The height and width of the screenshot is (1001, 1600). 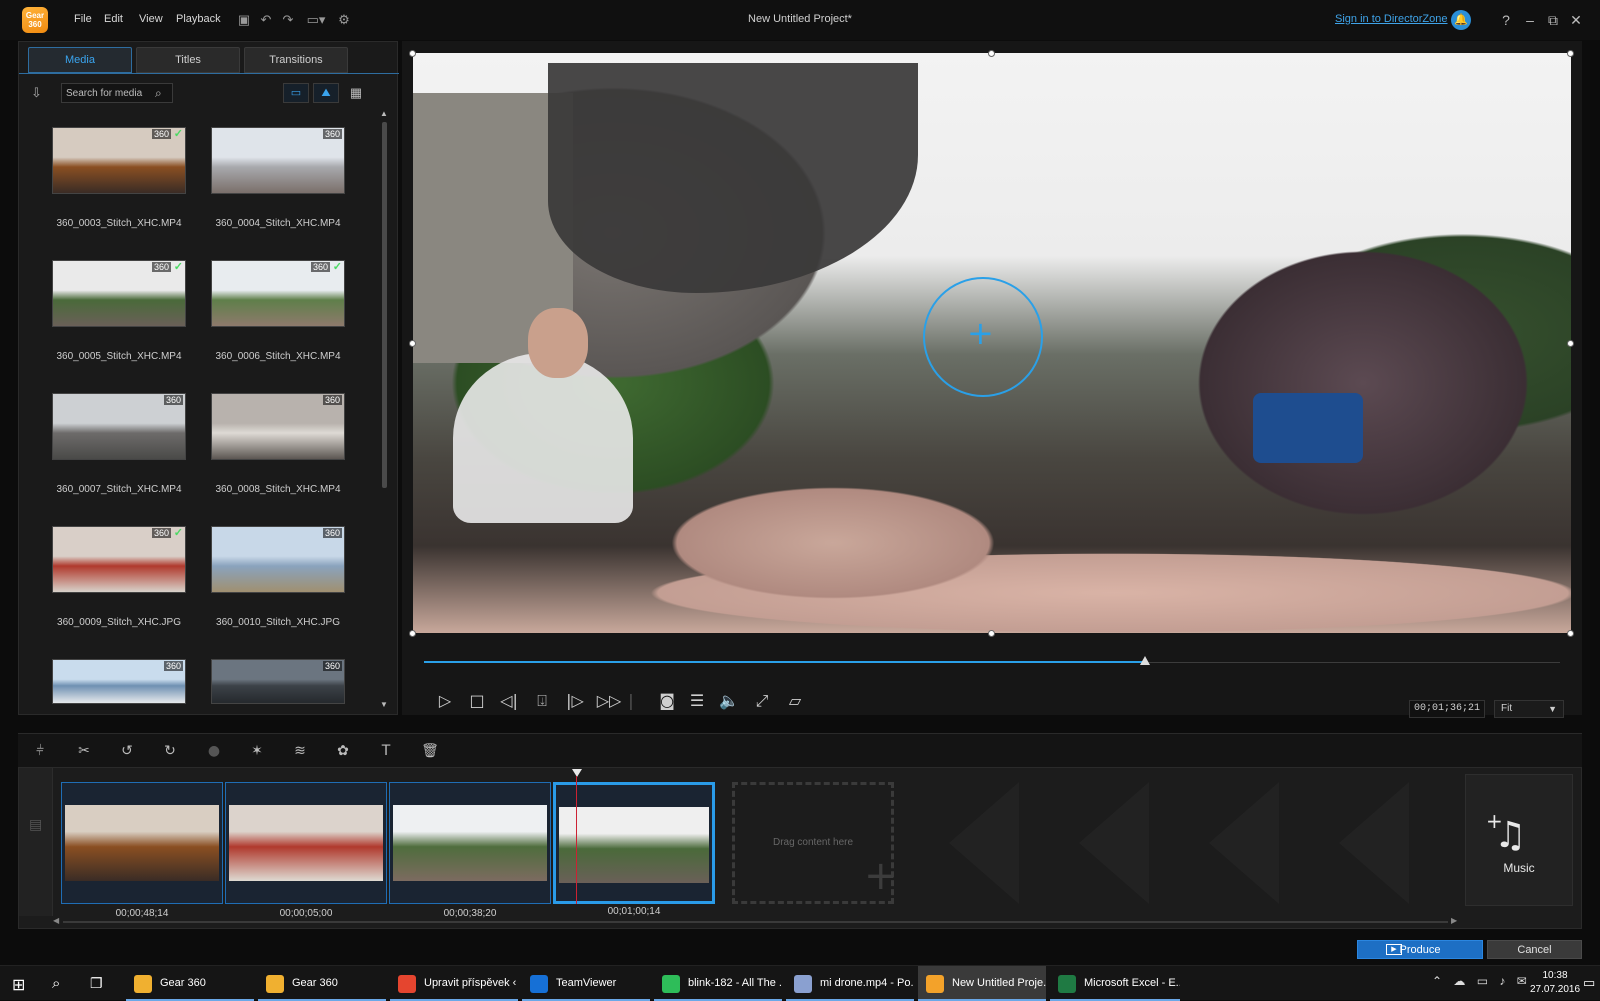 What do you see at coordinates (35, 824) in the screenshot?
I see `storyboard-mode-icon: ▤` at bounding box center [35, 824].